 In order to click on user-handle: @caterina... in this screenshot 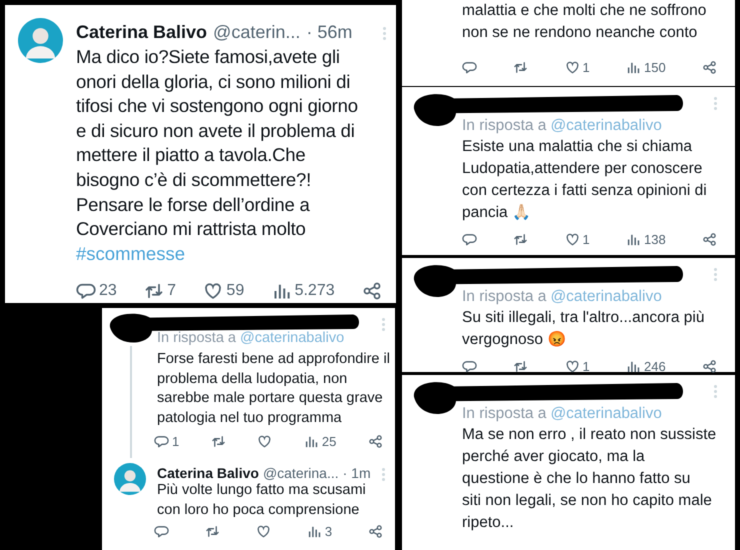, I will do `click(300, 473)`.